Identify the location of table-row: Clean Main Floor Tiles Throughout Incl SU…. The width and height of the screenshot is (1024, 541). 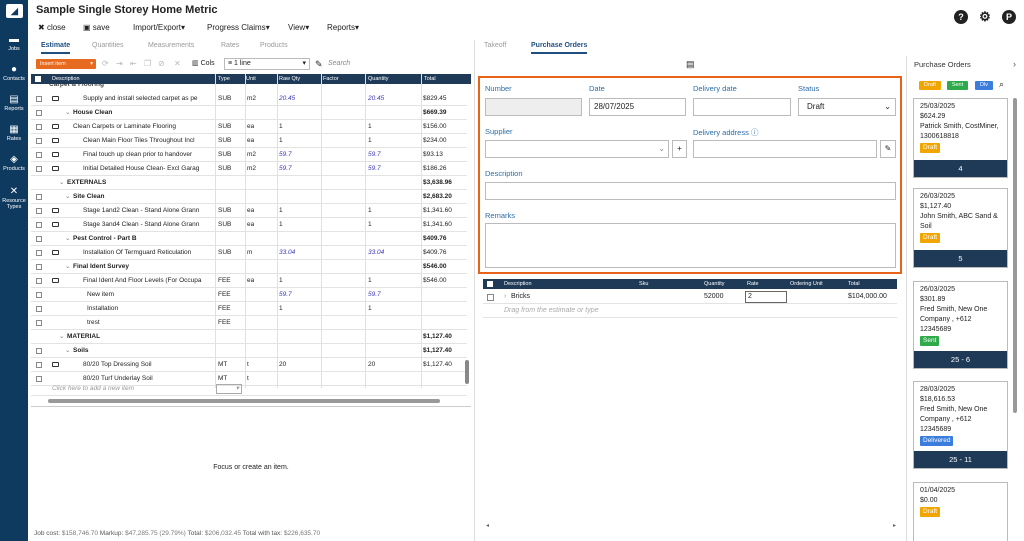
(249, 141).